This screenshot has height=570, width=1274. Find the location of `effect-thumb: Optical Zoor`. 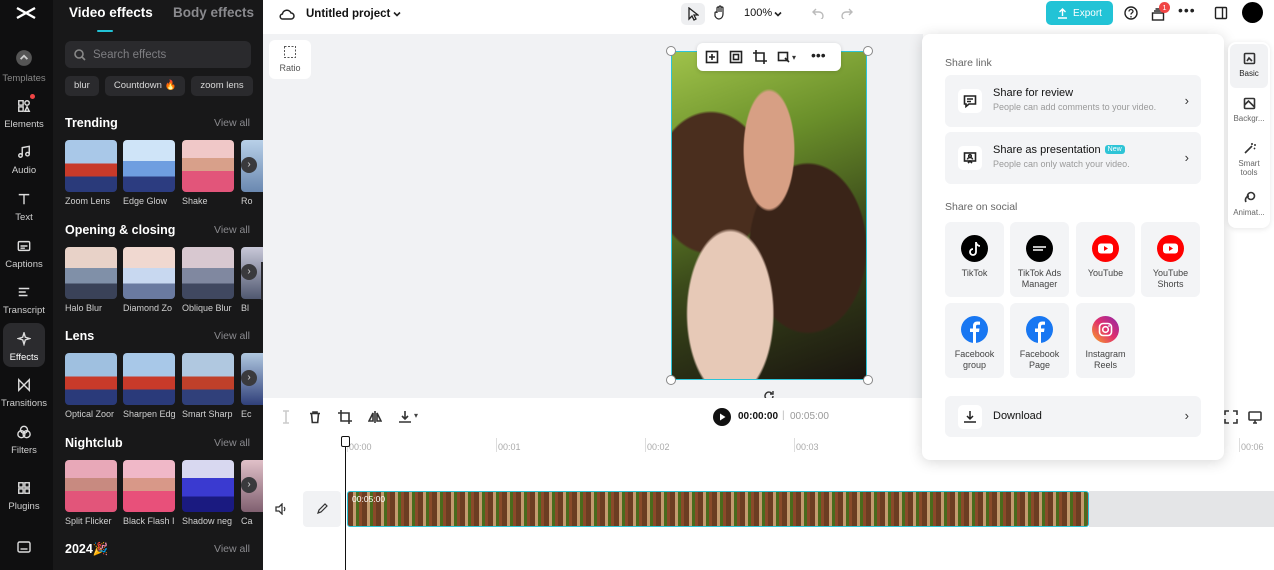

effect-thumb: Optical Zoor is located at coordinates (91, 388).